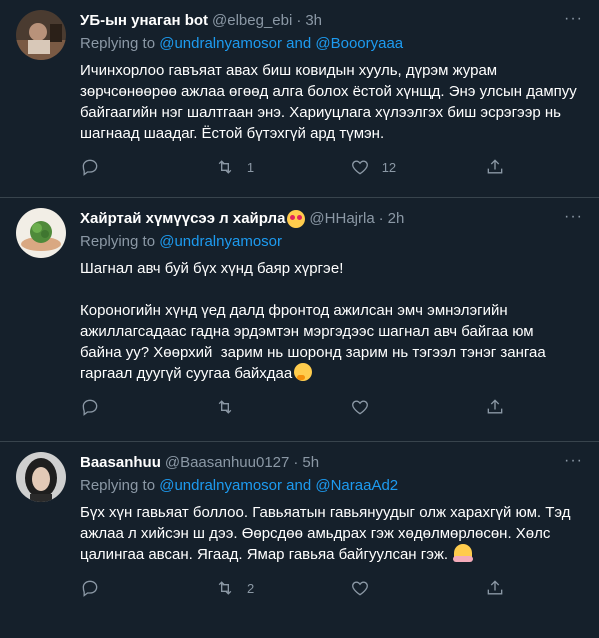 The width and height of the screenshot is (599, 638). I want to click on author-name: УБ-ын унаган bot, so click(144, 21).